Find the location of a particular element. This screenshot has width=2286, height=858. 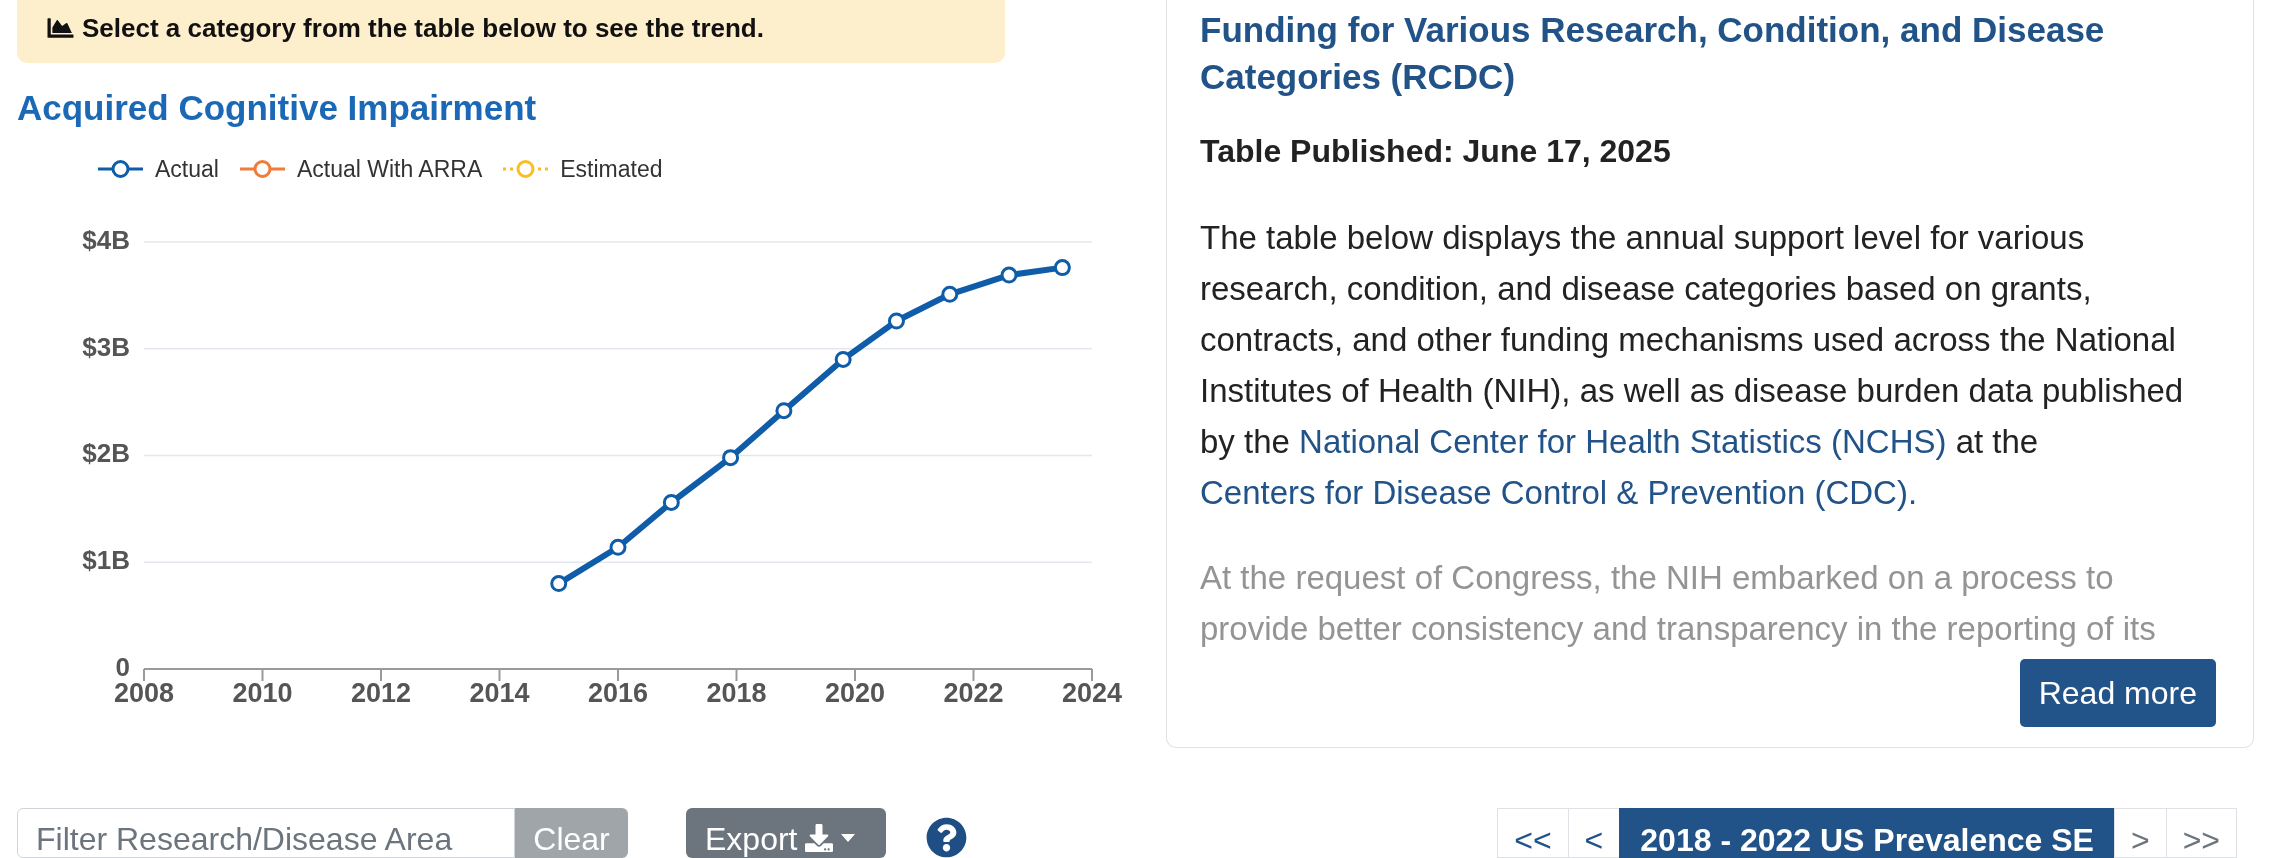

download-icon is located at coordinates (819, 838).